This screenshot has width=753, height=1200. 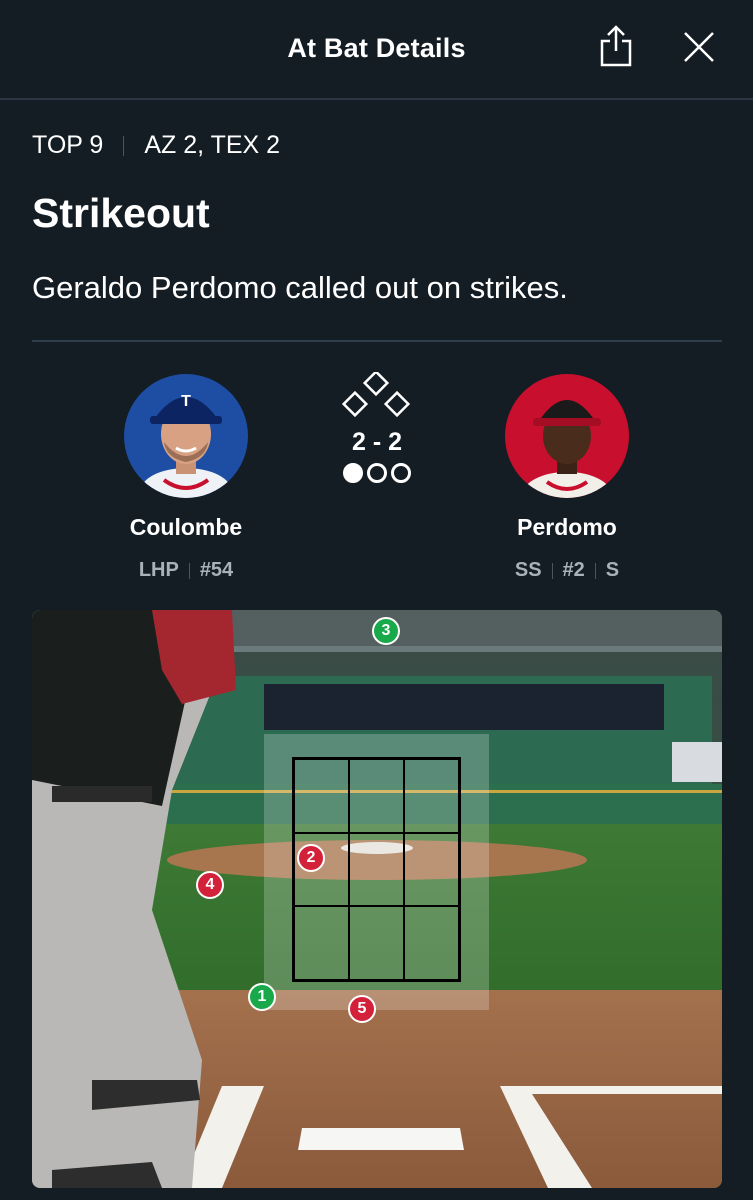 What do you see at coordinates (567, 527) in the screenshot?
I see `batter-name: Perdomo` at bounding box center [567, 527].